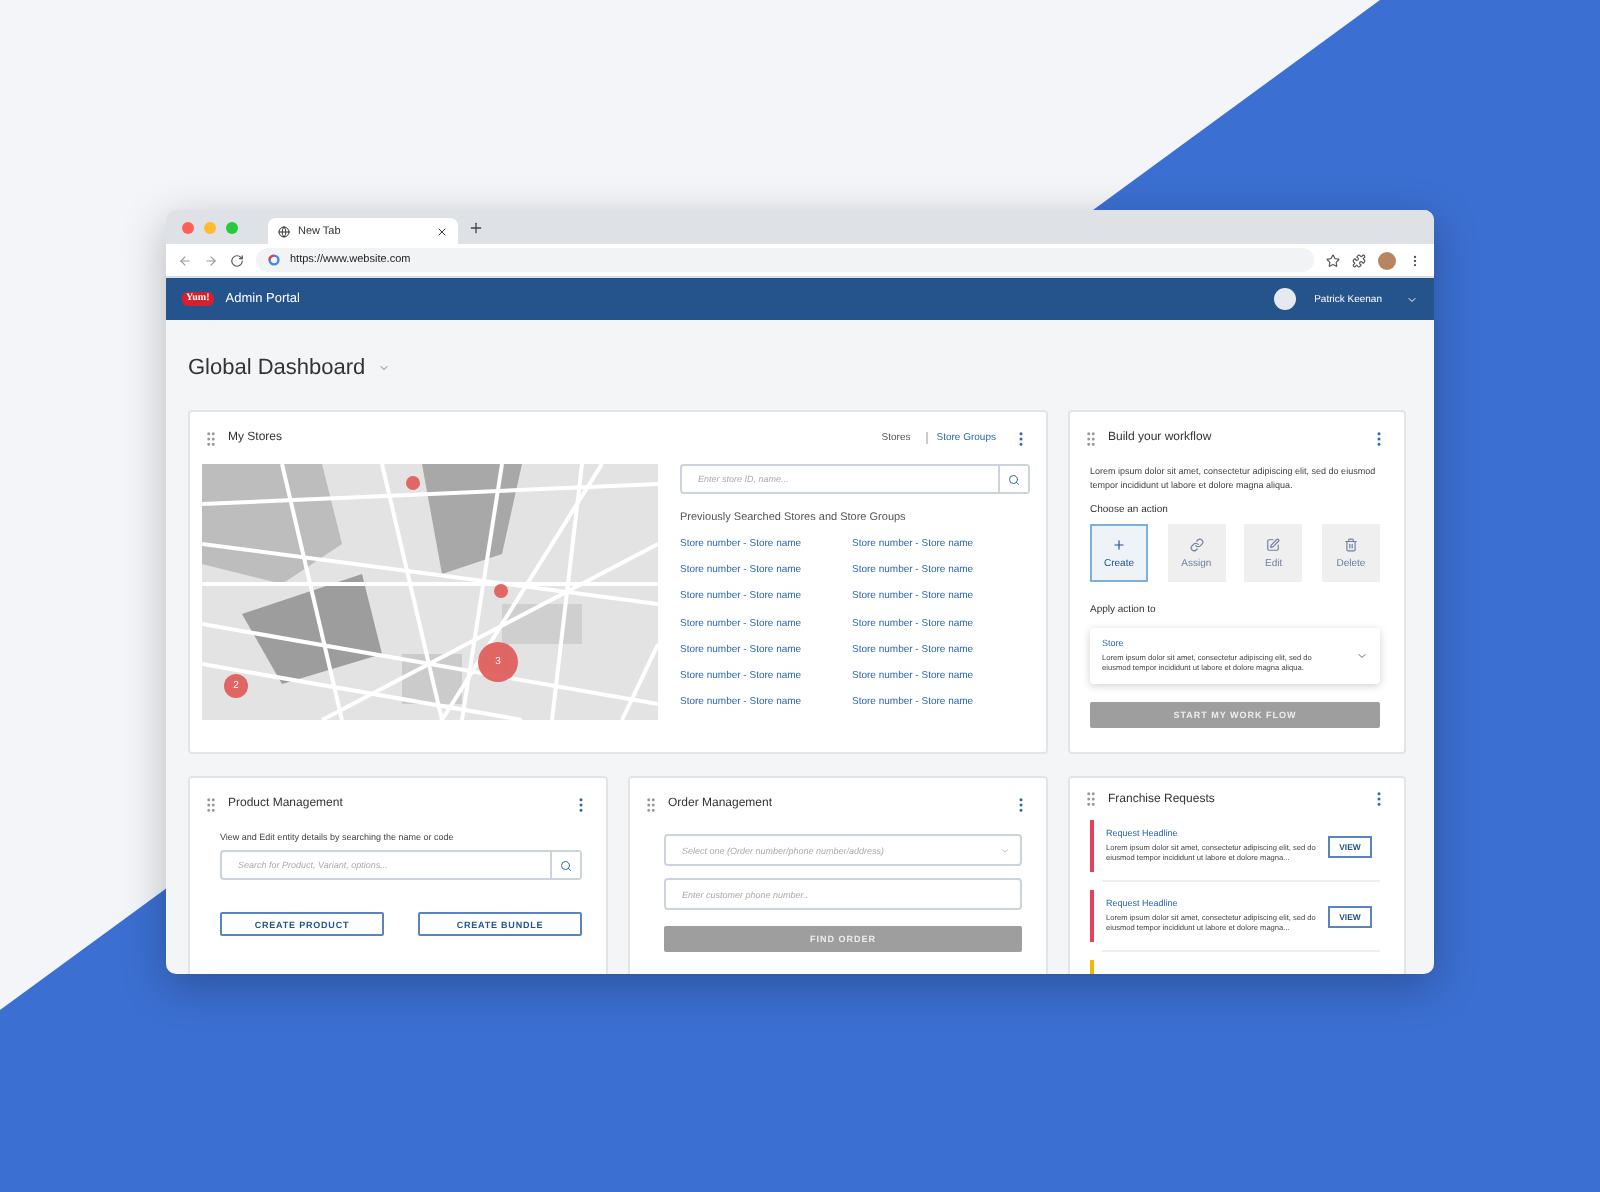 Image resolution: width=1600 pixels, height=1192 pixels. Describe the element at coordinates (284, 231) in the screenshot. I see `globe-icon` at that location.